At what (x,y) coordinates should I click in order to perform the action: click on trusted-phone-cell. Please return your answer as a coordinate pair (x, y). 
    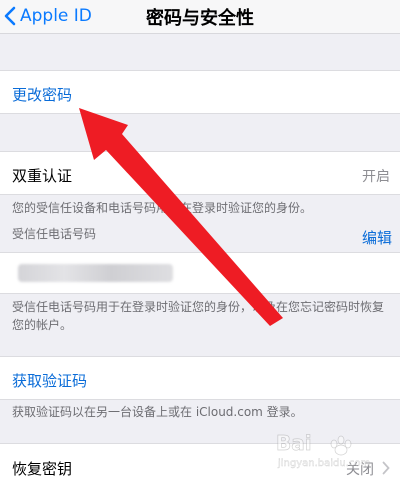
    Looking at the image, I should click on (200, 273).